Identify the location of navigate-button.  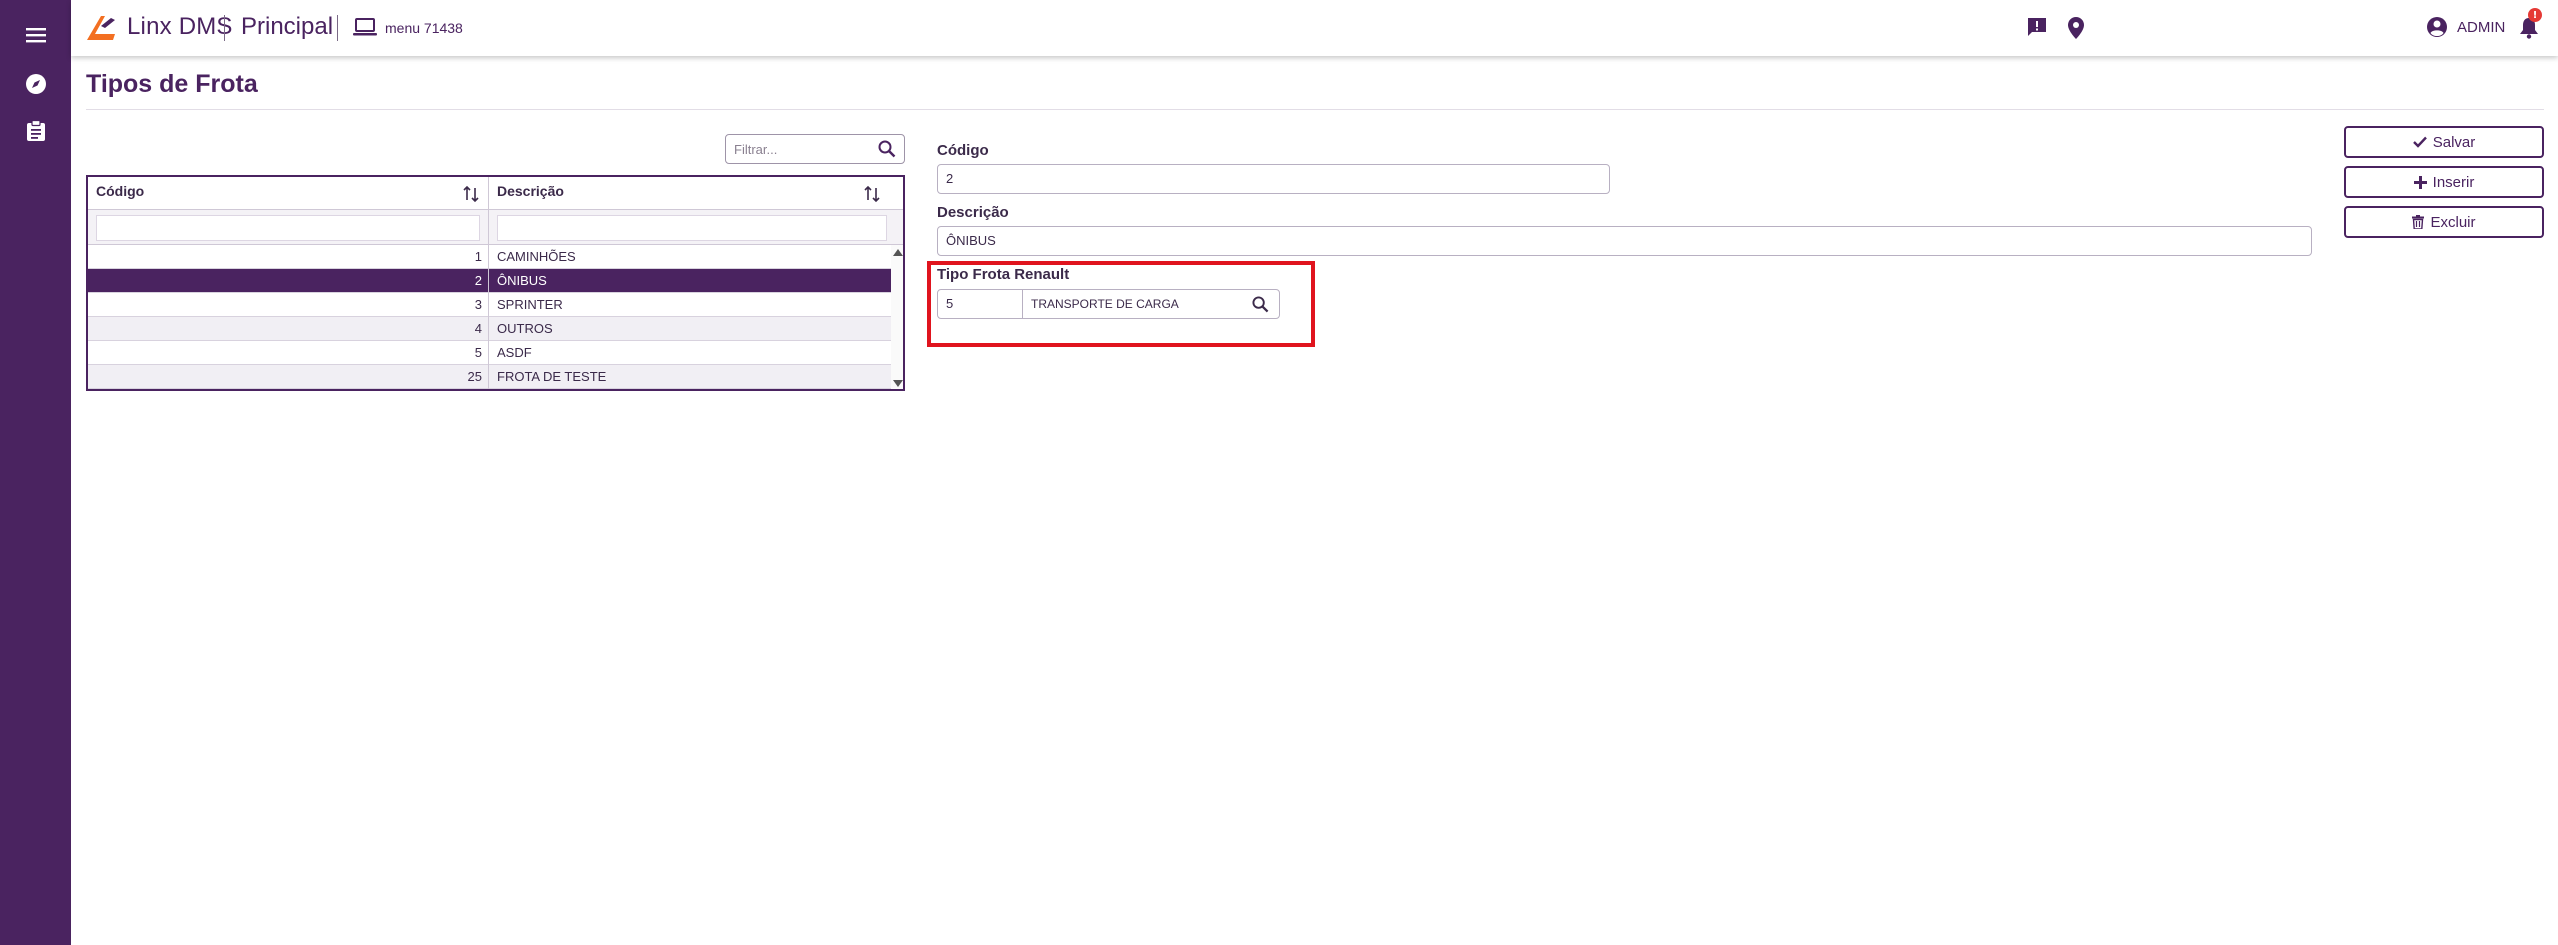
(35, 84).